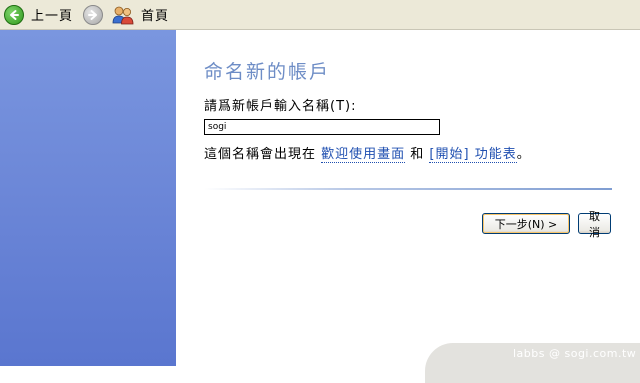  What do you see at coordinates (123, 15) in the screenshot?
I see `users-home-icon` at bounding box center [123, 15].